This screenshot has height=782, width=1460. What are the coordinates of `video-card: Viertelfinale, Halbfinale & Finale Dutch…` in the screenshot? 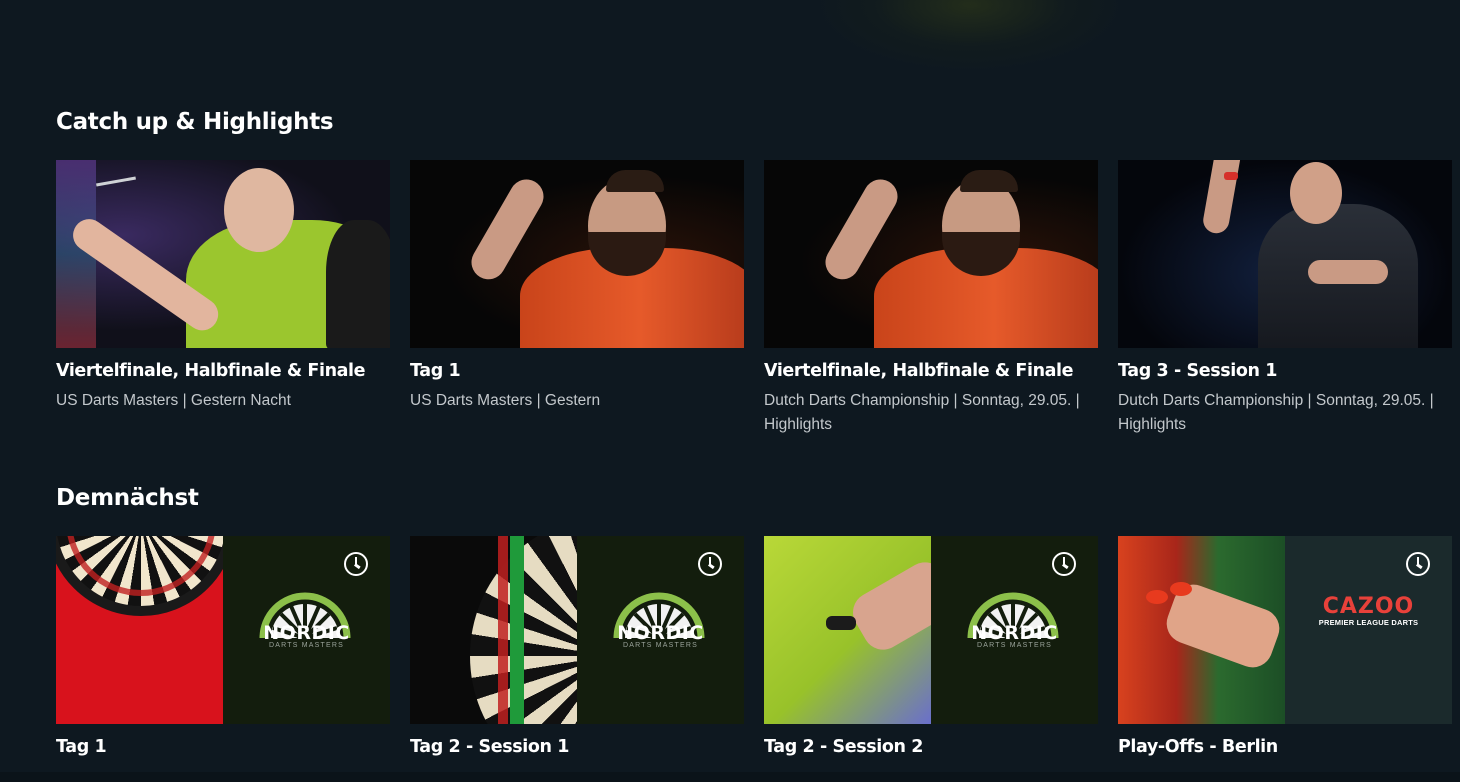 It's located at (931, 298).